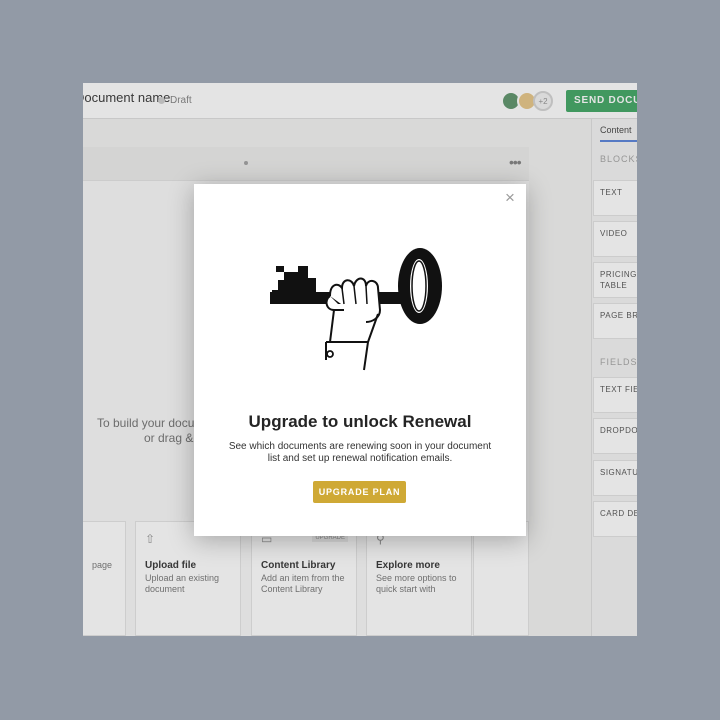  Describe the element at coordinates (359, 492) in the screenshot. I see `upgrade-plan-button: UPGRADE PLAN` at that location.